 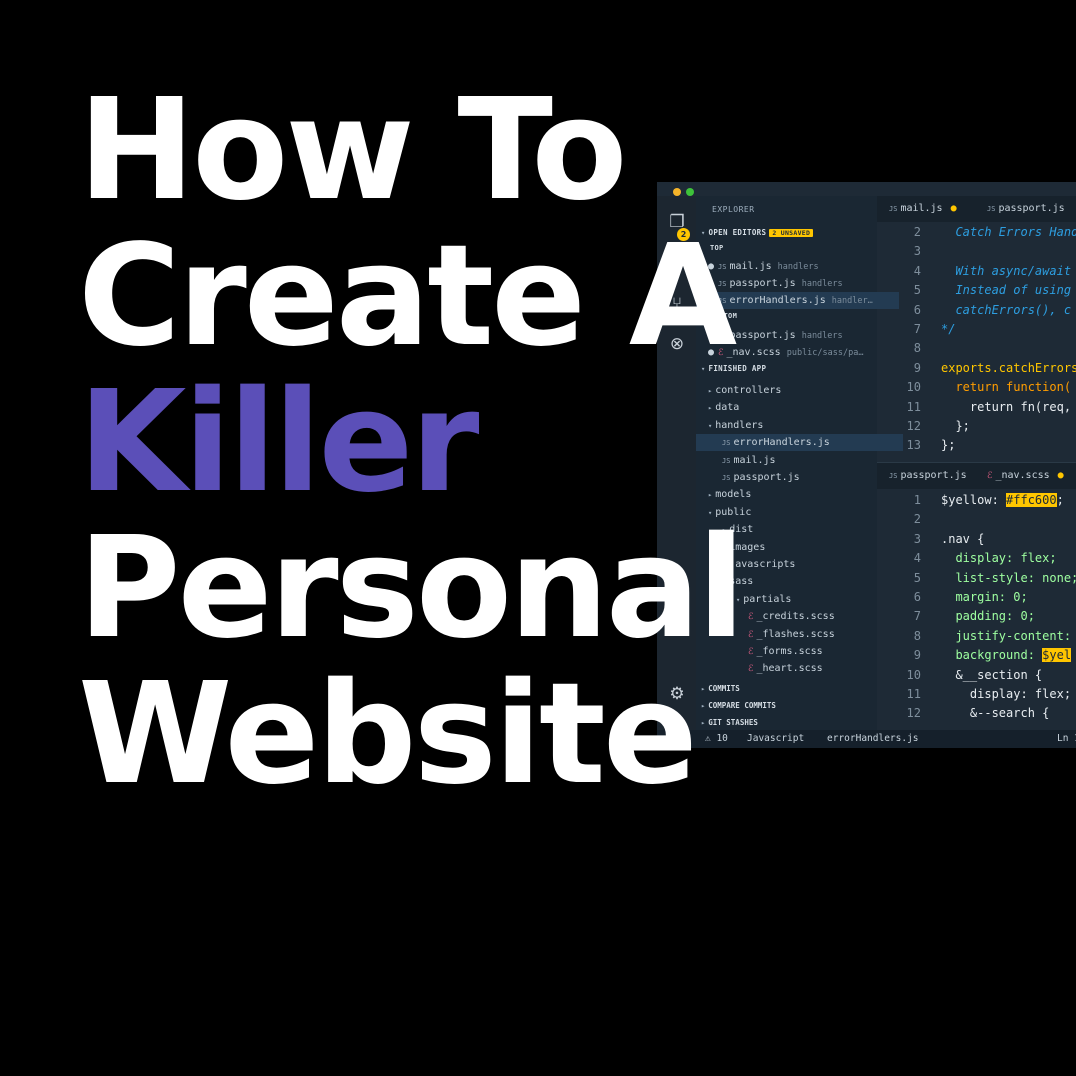 What do you see at coordinates (1006, 270) in the screenshot?
I see `code-text: With async/await` at bounding box center [1006, 270].